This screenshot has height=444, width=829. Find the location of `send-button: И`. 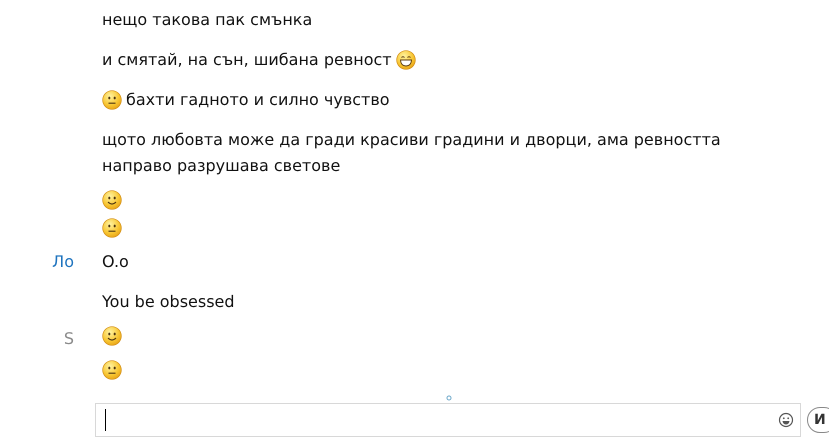

send-button: И is located at coordinates (818, 420).